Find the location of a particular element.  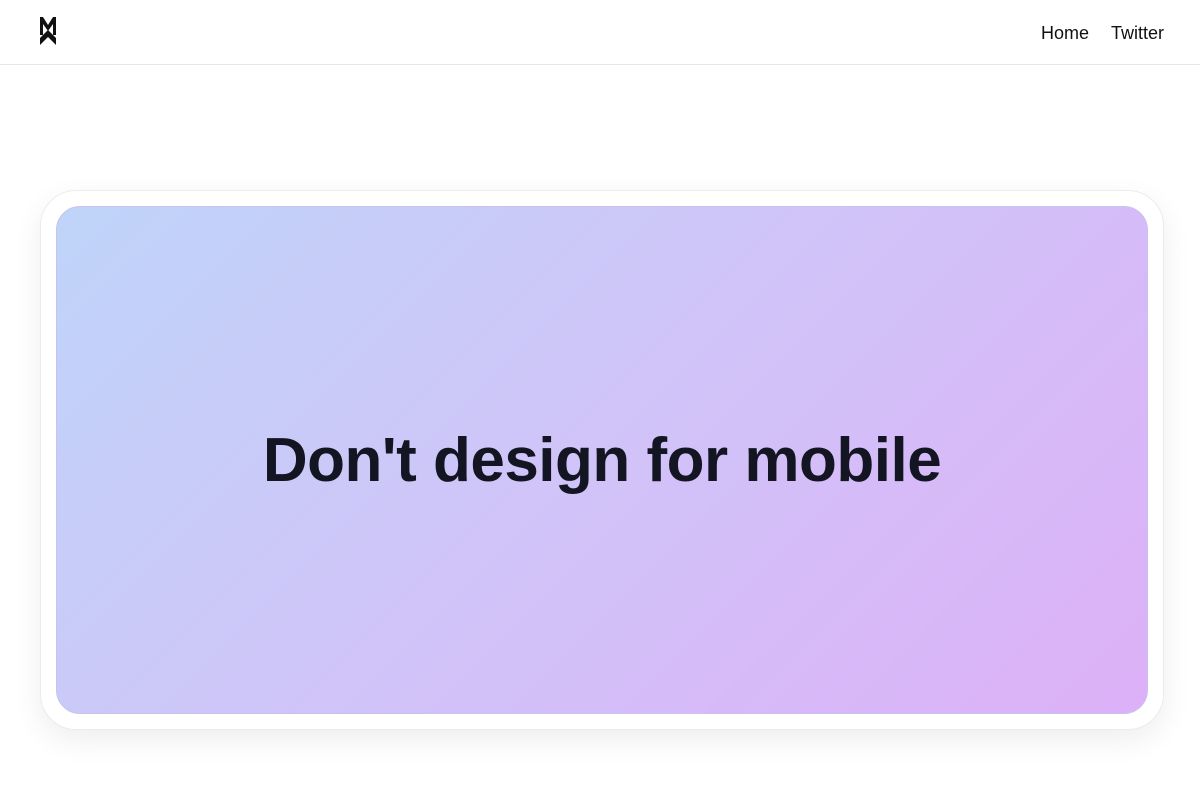

nav-link-twitter: Twitter is located at coordinates (1137, 33).